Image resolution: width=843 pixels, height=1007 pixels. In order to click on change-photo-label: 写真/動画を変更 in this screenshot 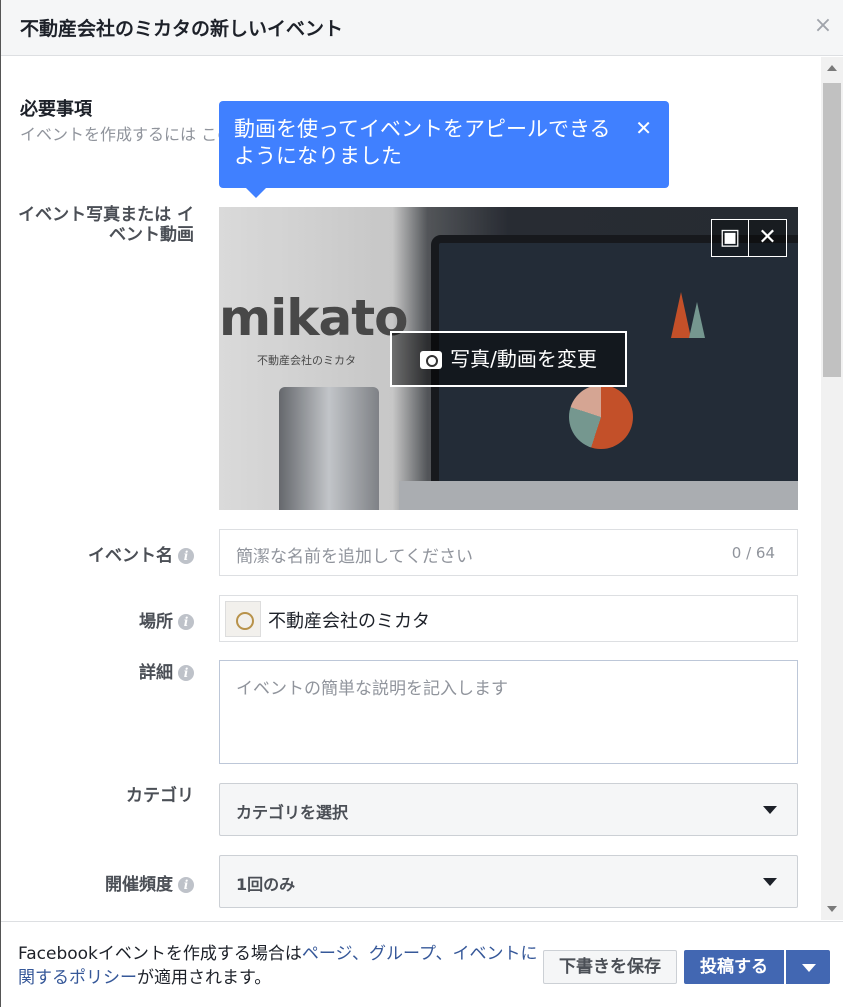, I will do `click(523, 359)`.